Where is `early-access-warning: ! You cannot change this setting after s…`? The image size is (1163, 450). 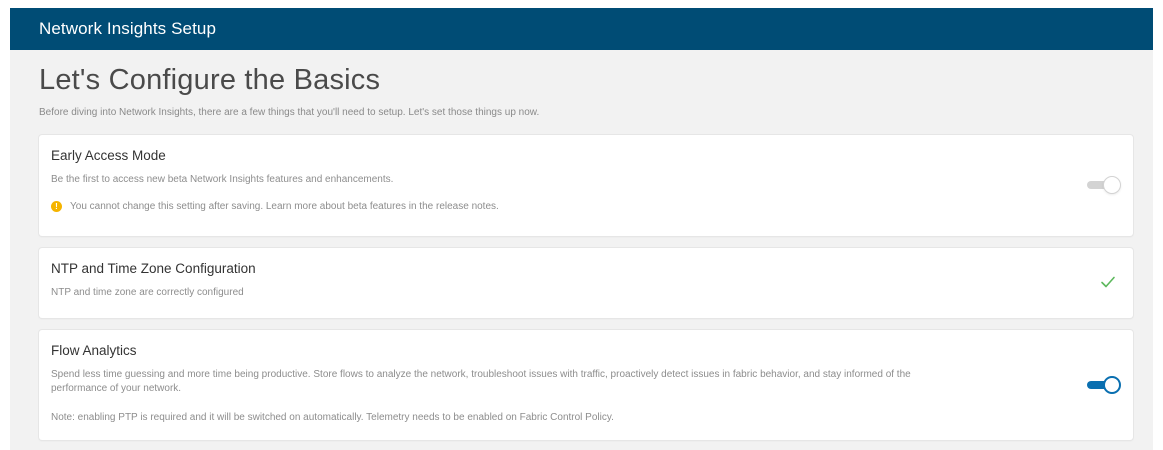
early-access-warning: ! You cannot change this setting after s… is located at coordinates (586, 207).